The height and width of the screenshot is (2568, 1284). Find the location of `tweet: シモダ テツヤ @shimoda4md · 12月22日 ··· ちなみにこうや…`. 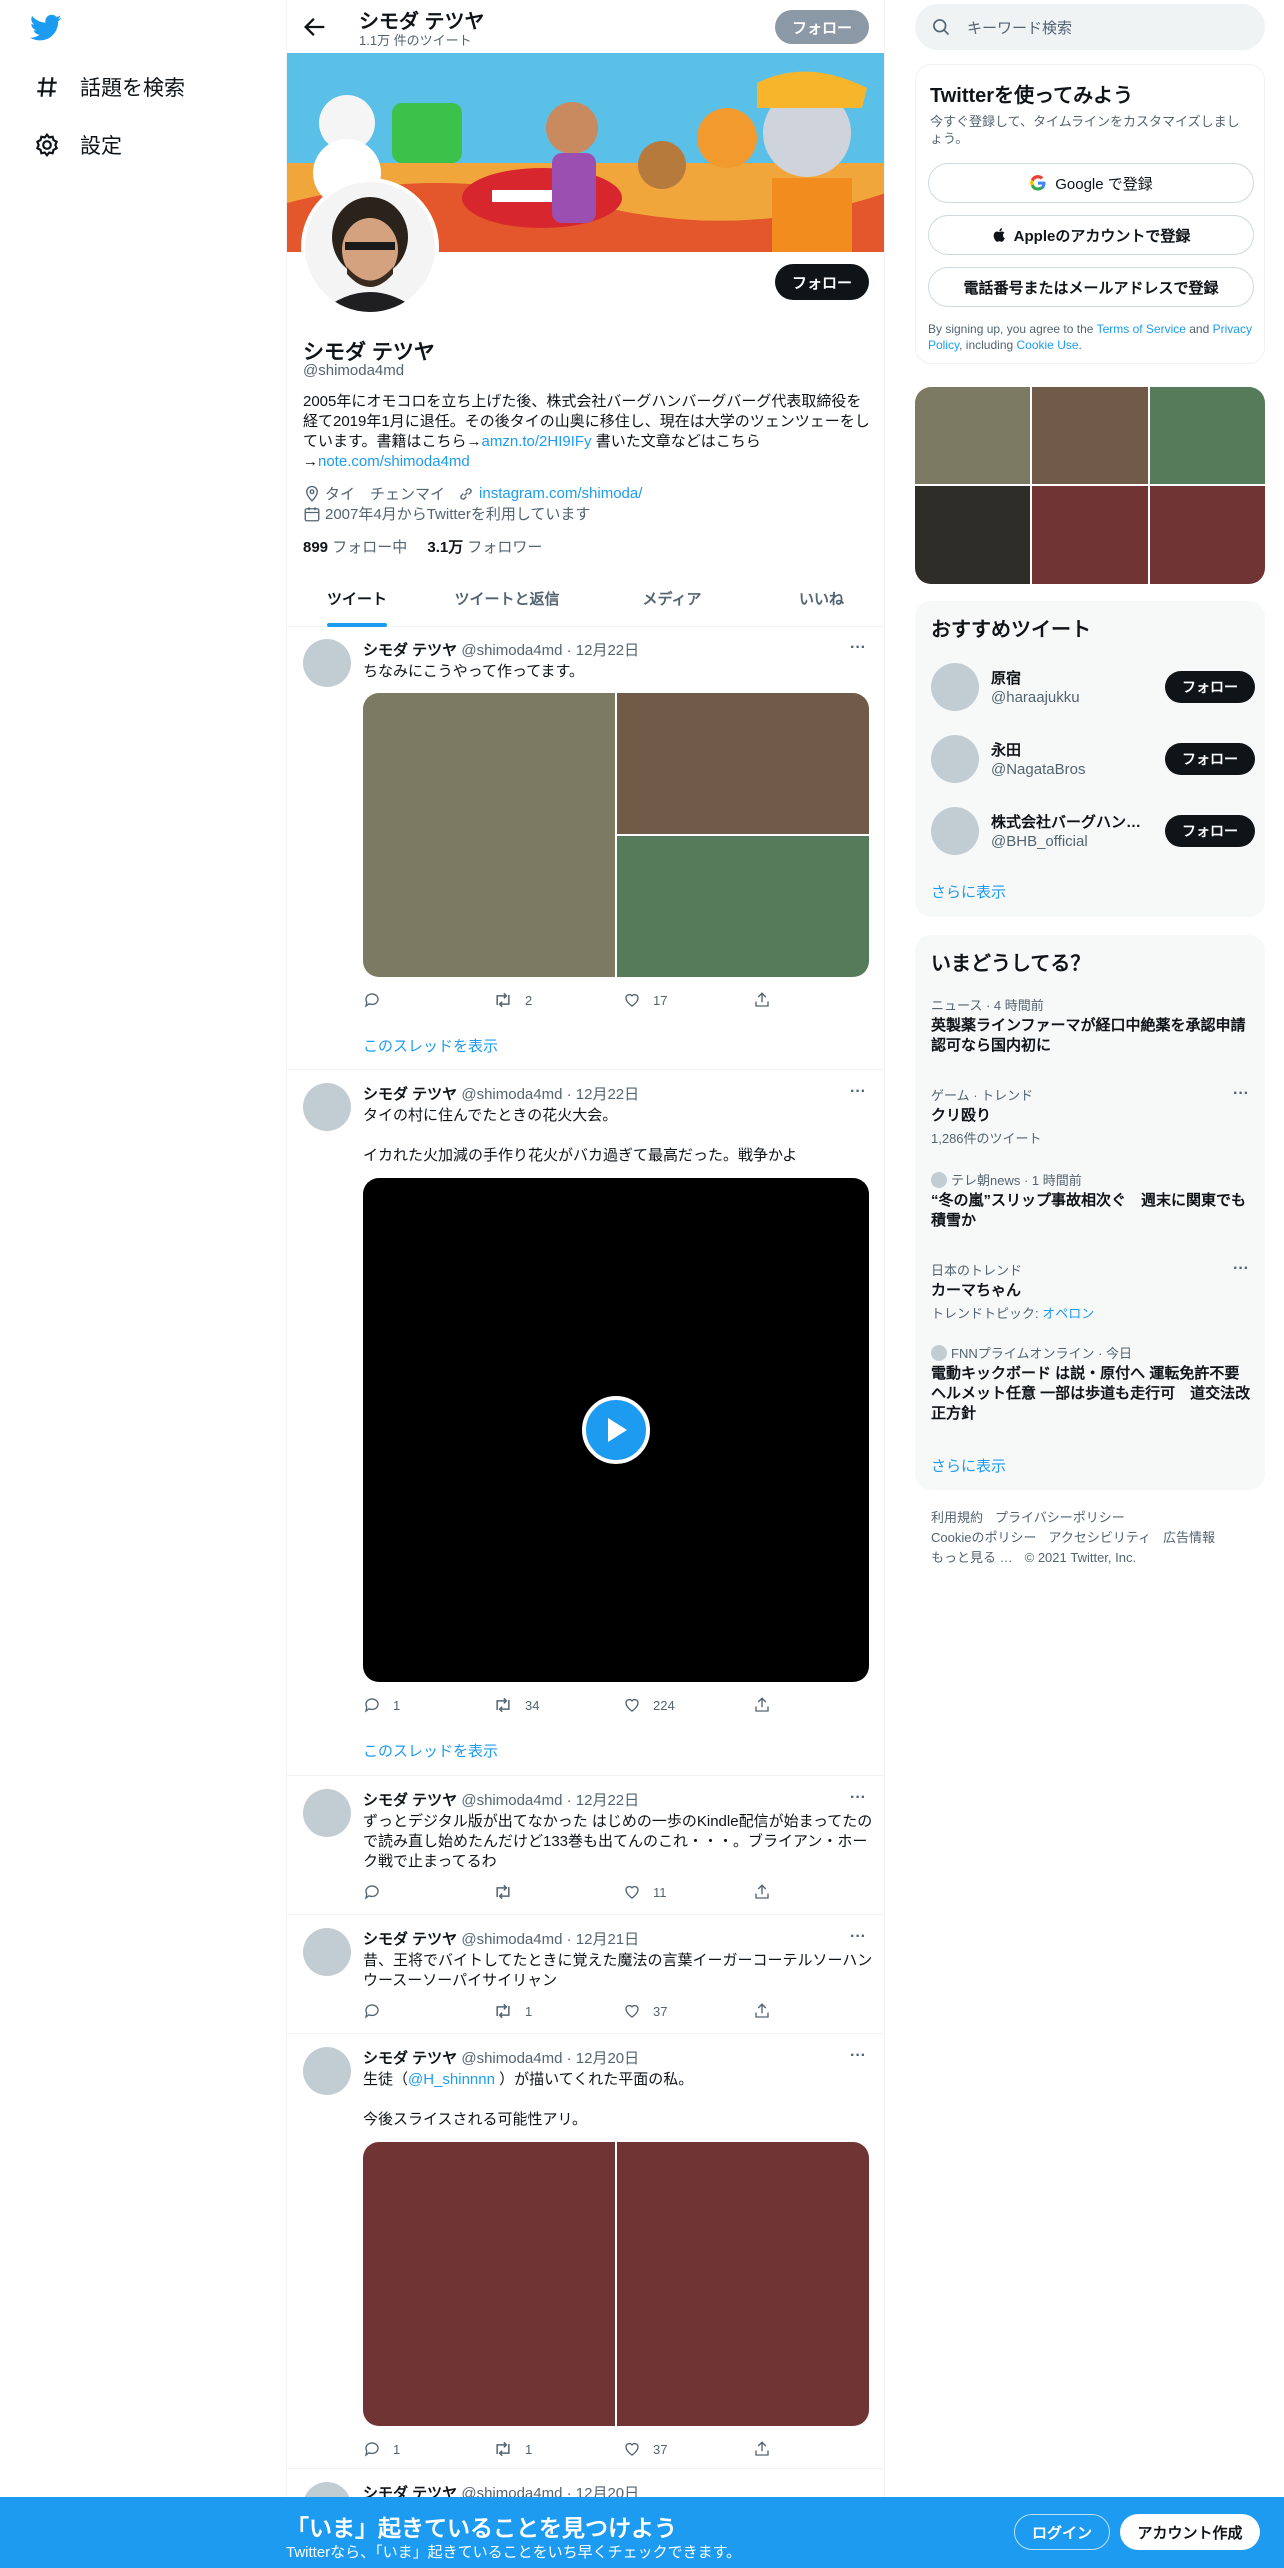

tweet: シモダ テツヤ @shimoda4md · 12月22日 ··· ちなみにこうや… is located at coordinates (585, 848).